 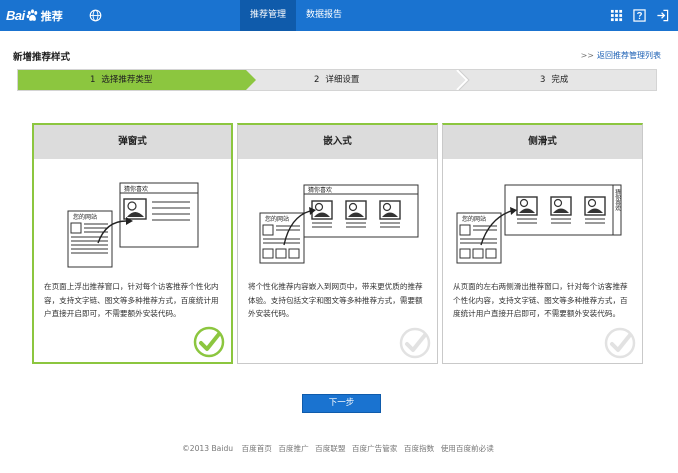 I want to click on slide-panel-label: 猜你喜欢, so click(x=617, y=200).